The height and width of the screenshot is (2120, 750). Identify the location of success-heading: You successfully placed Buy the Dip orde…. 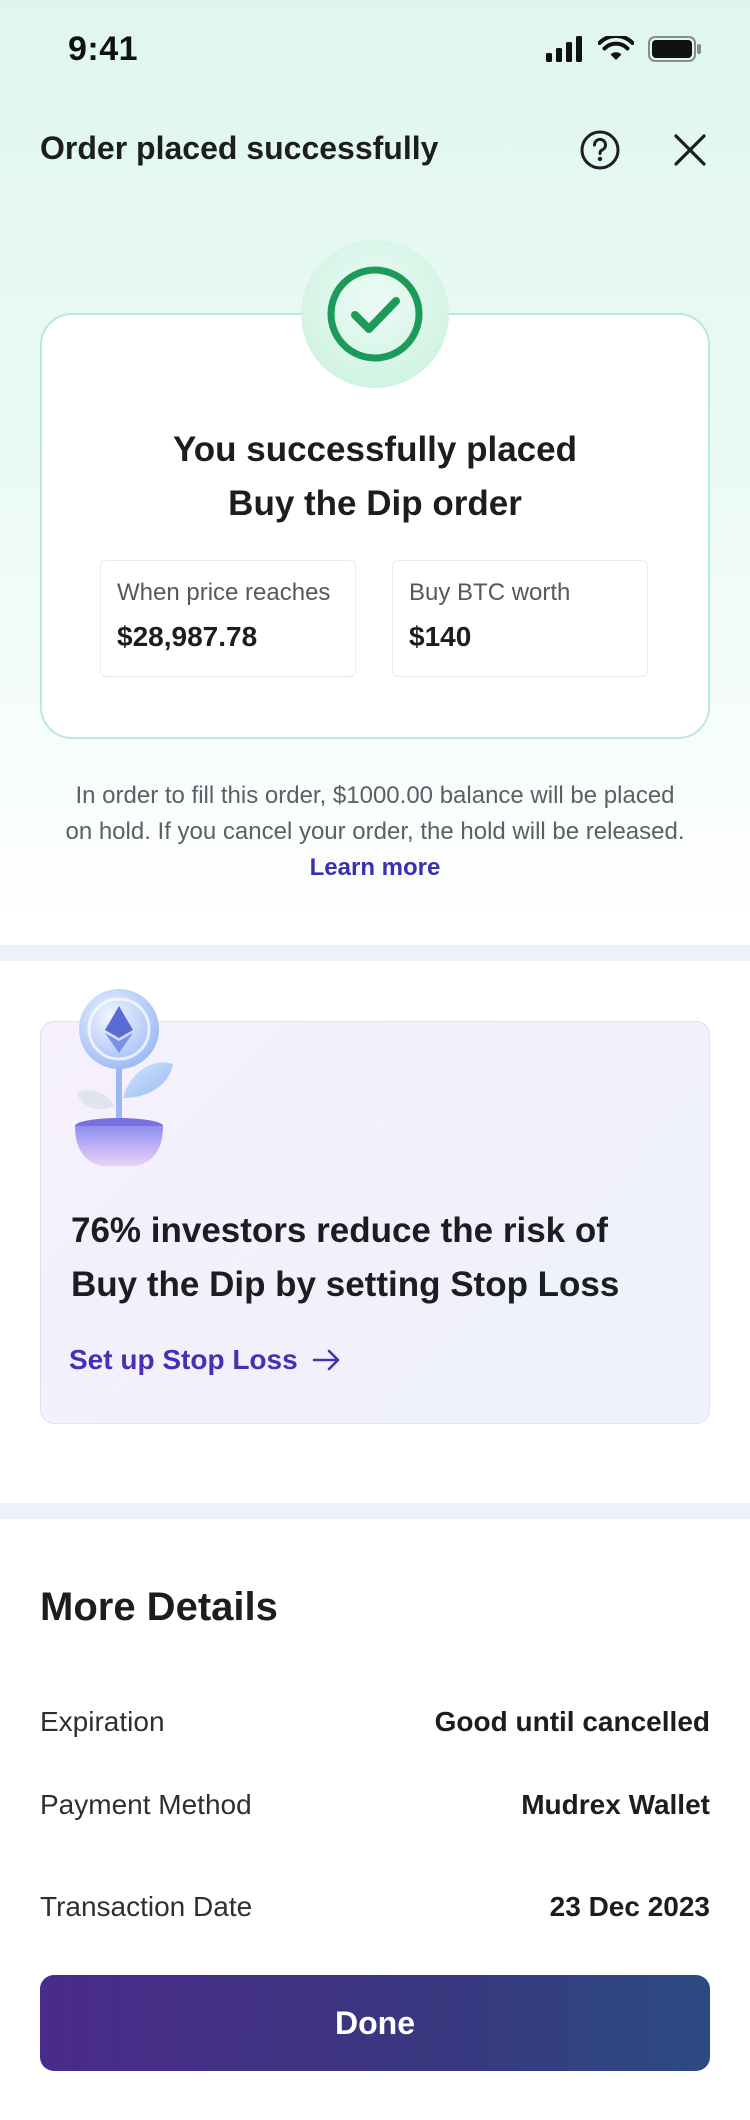
(375, 477).